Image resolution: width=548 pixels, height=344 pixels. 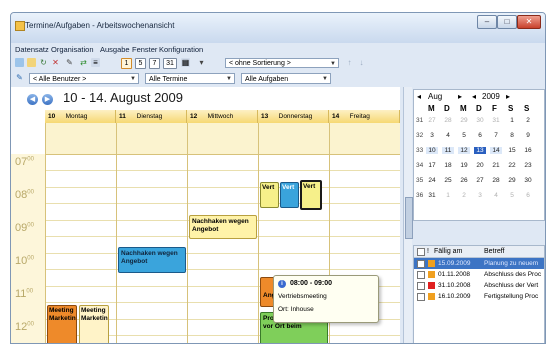 I want to click on menu-konfiguration: Konfiguration, so click(x=181, y=49).